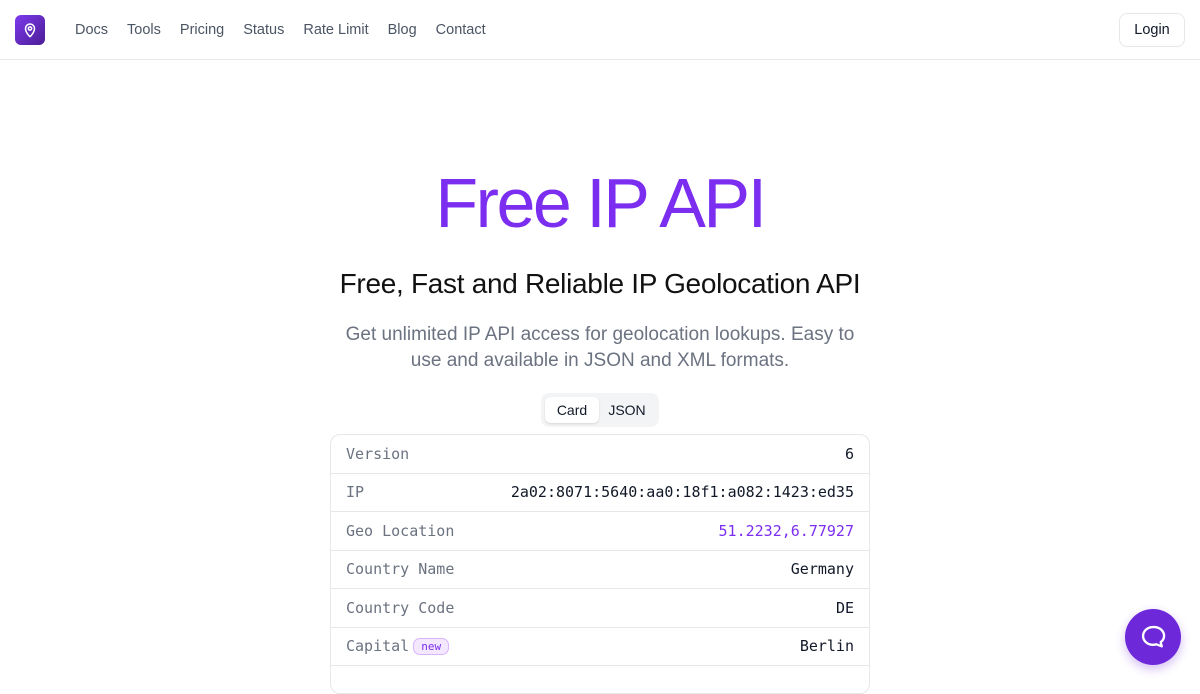 This screenshot has width=1200, height=694. I want to click on row-key: Capital, so click(378, 646).